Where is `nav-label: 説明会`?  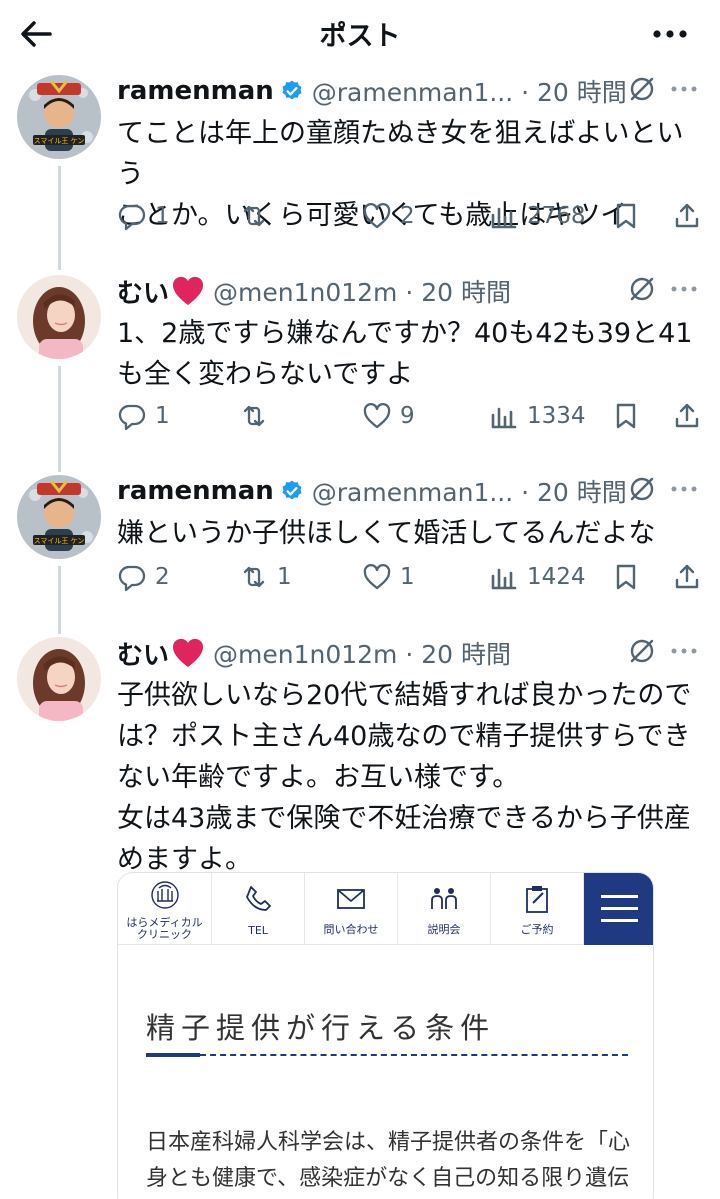
nav-label: 説明会 is located at coordinates (444, 929).